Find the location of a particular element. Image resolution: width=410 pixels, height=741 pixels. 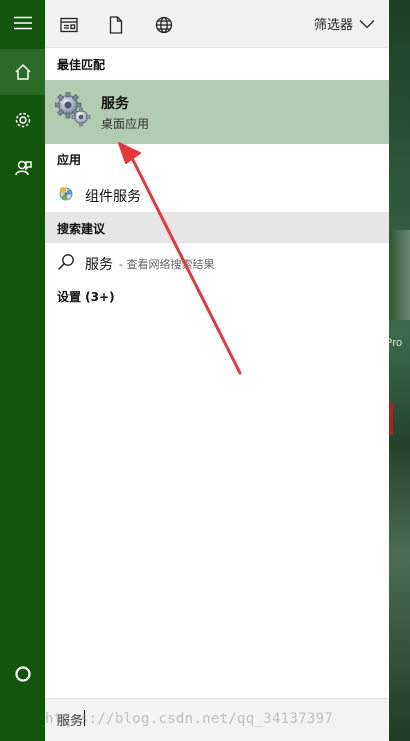

desktop-background: Pro is located at coordinates (397, 370).